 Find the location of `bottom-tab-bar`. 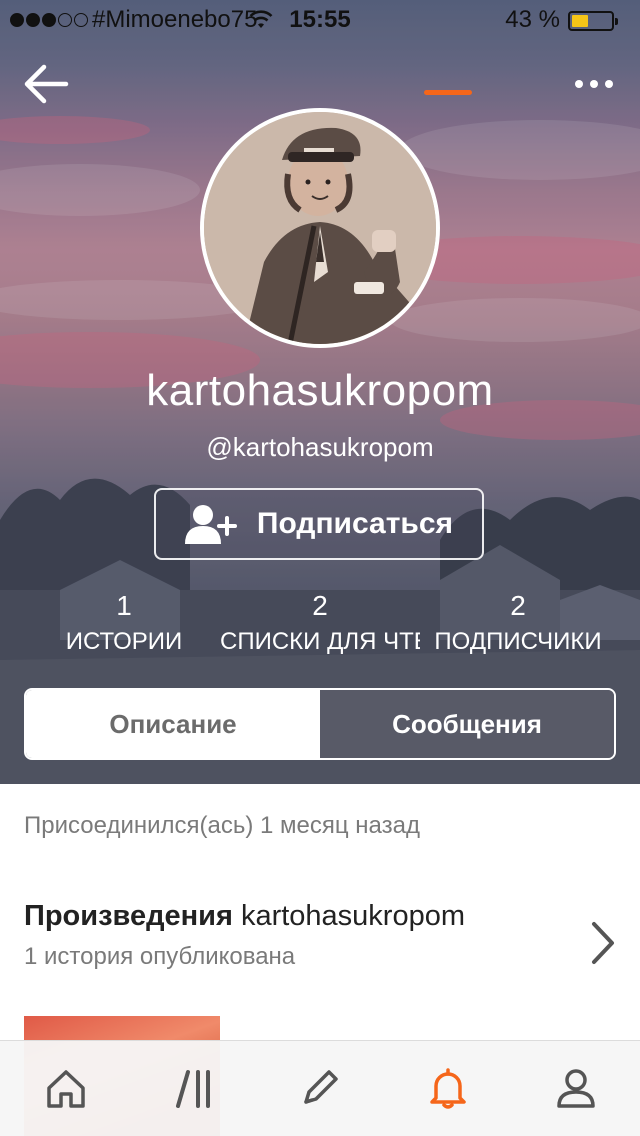

bottom-tab-bar is located at coordinates (320, 1088).